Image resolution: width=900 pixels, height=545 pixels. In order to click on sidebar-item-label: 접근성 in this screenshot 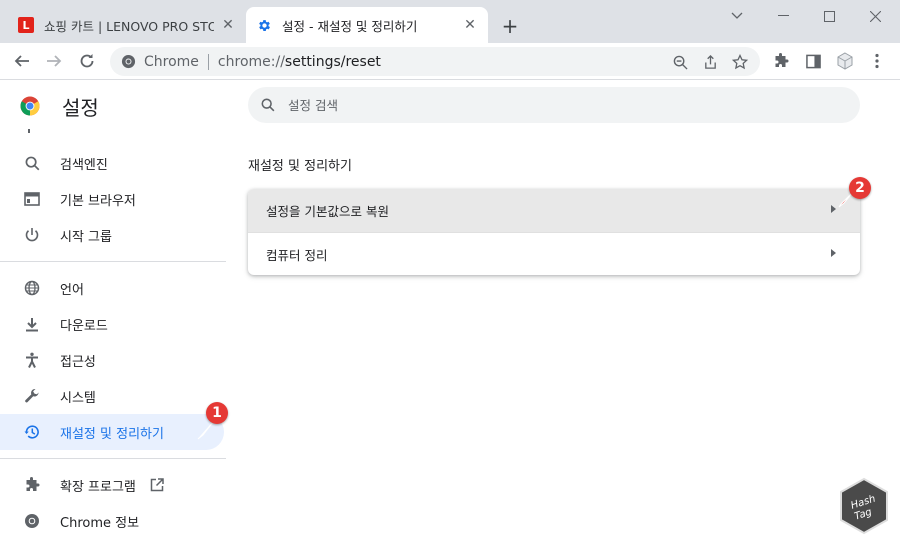, I will do `click(78, 362)`.